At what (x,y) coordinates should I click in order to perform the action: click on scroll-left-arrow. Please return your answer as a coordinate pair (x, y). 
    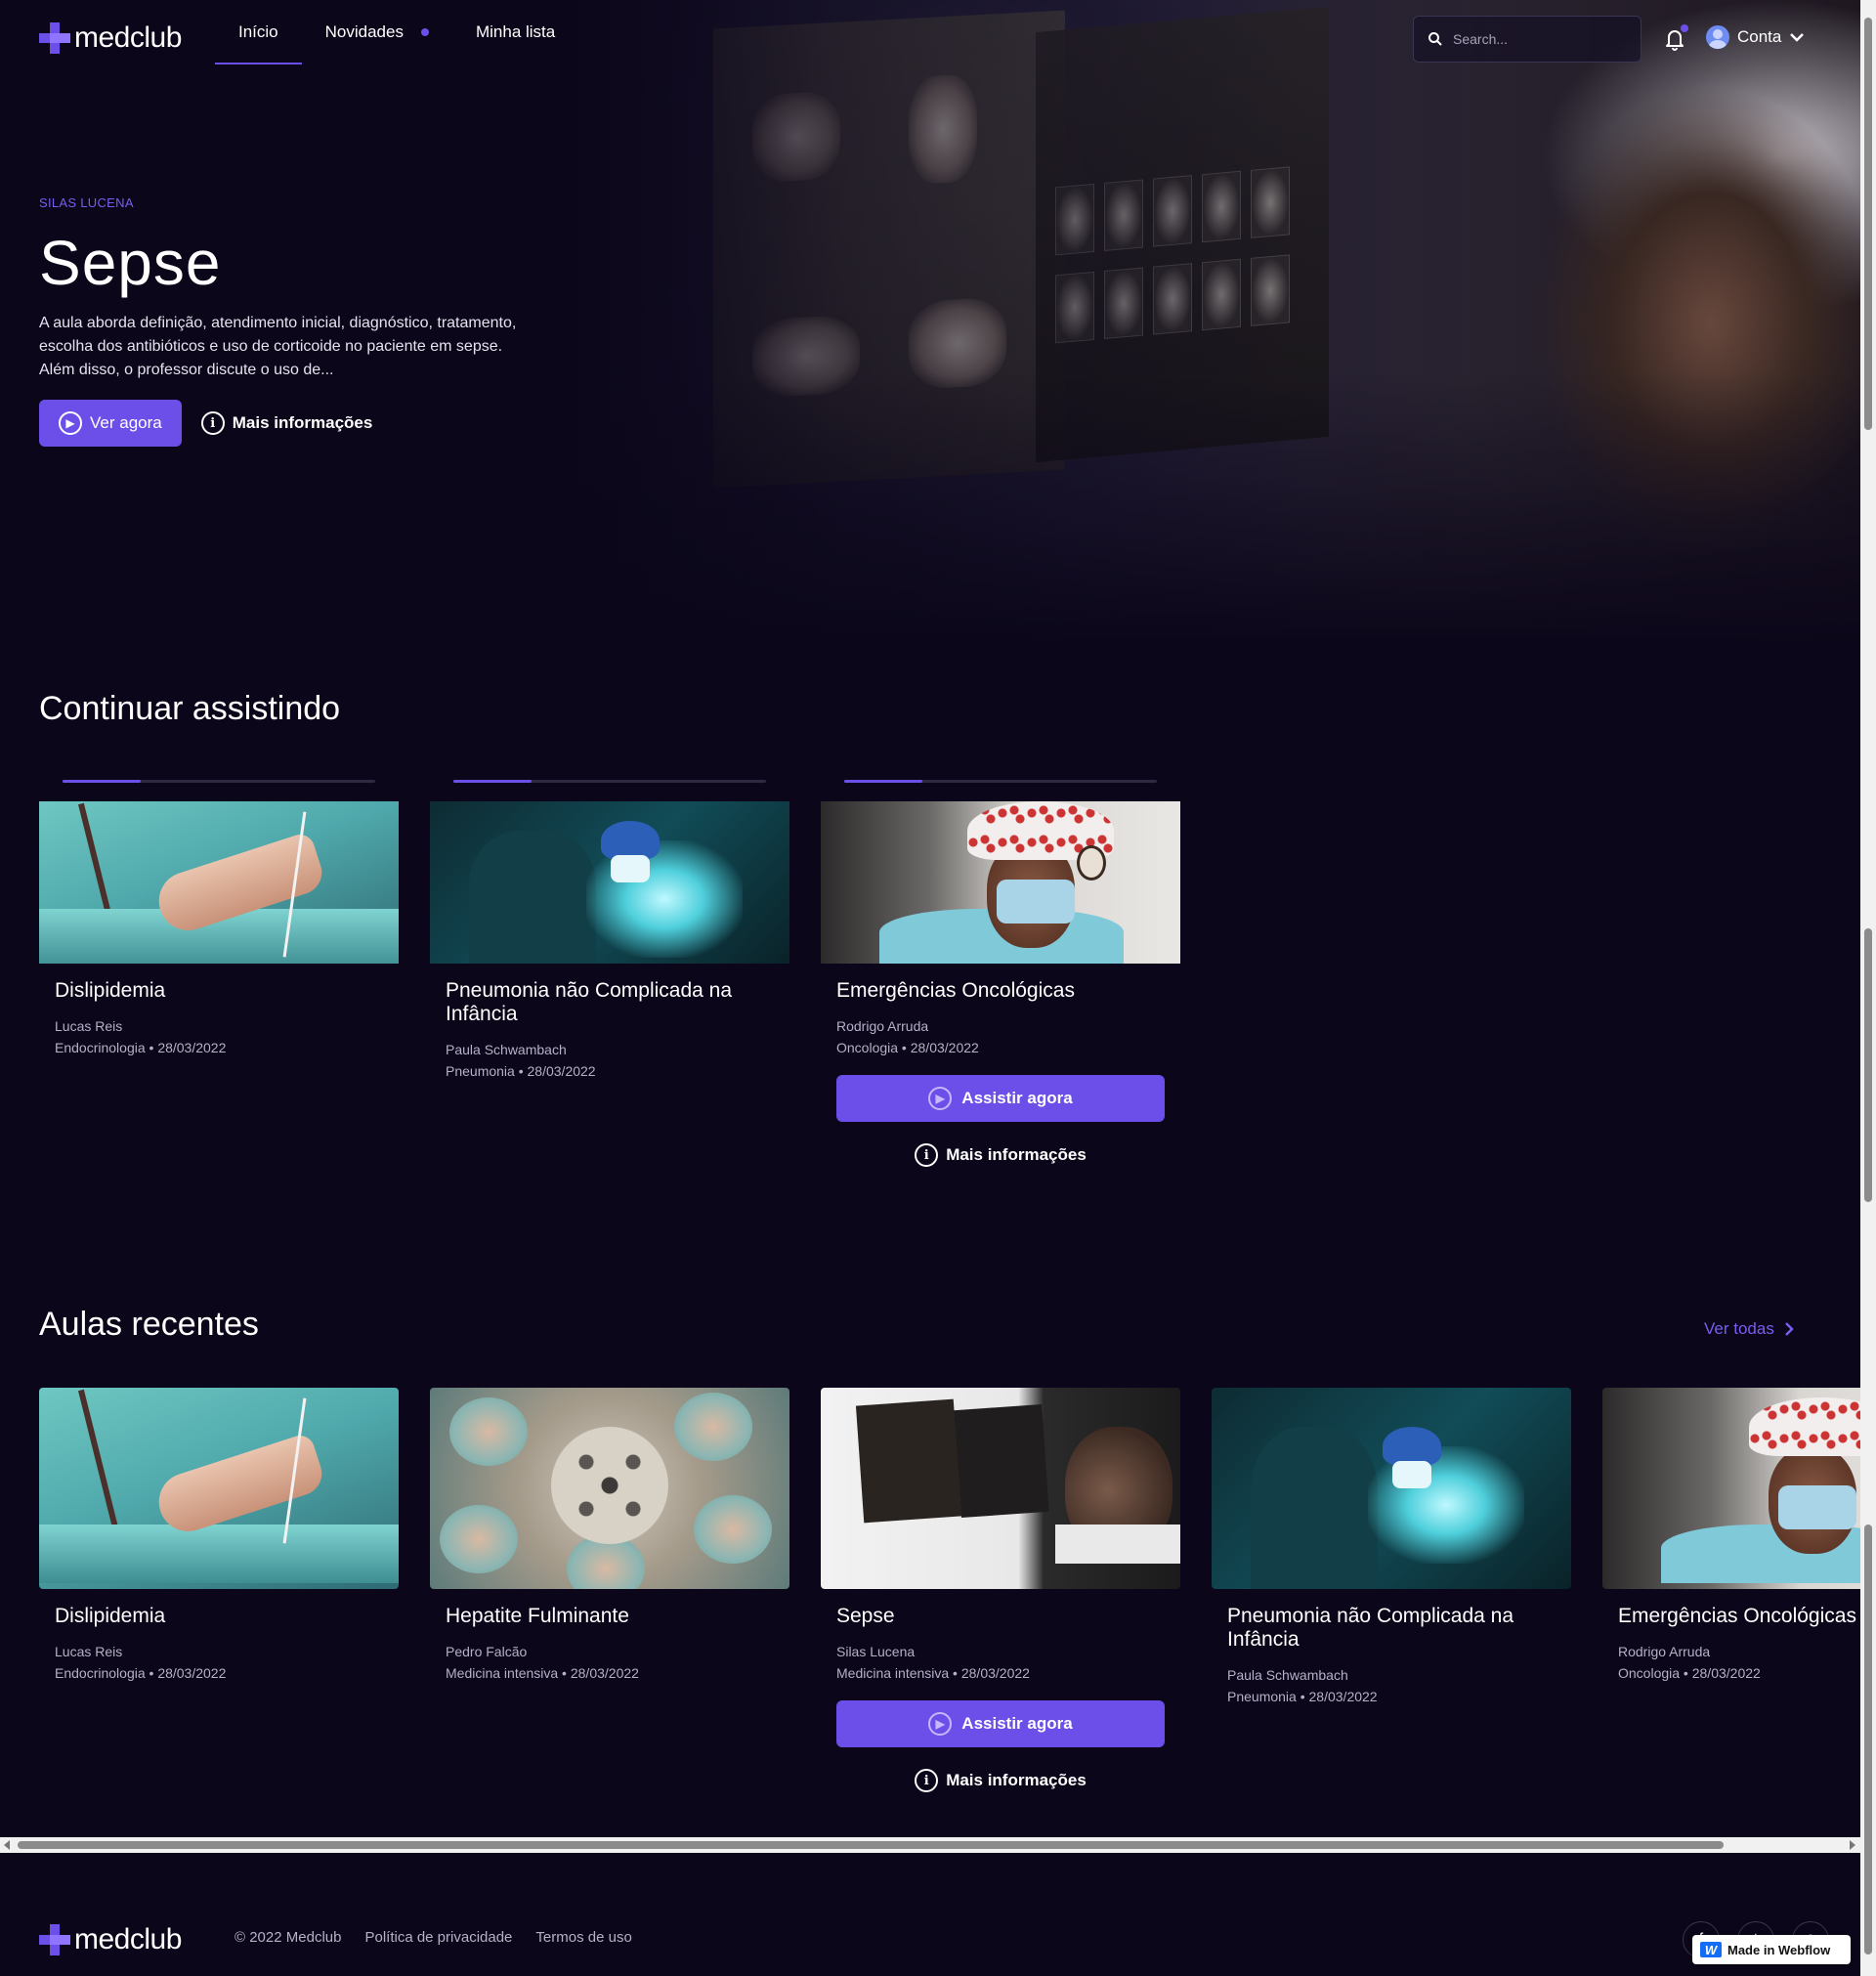
    Looking at the image, I should click on (7, 1845).